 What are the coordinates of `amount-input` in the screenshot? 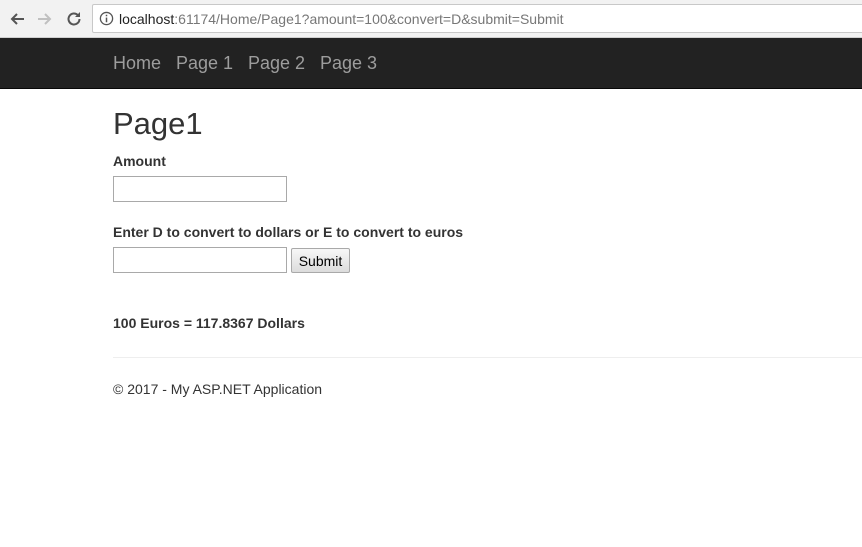 It's located at (200, 189).